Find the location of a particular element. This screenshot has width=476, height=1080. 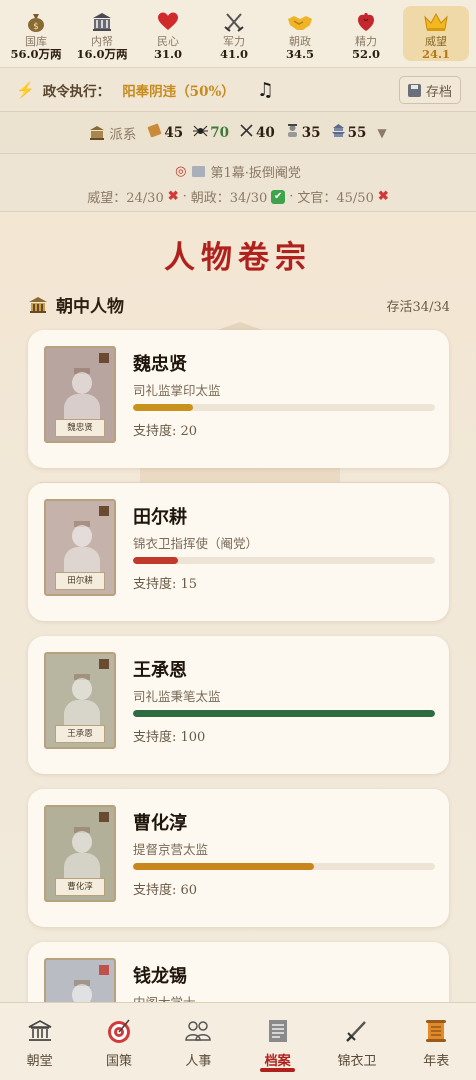

character-portrait: 田尔耕 is located at coordinates (80, 547).